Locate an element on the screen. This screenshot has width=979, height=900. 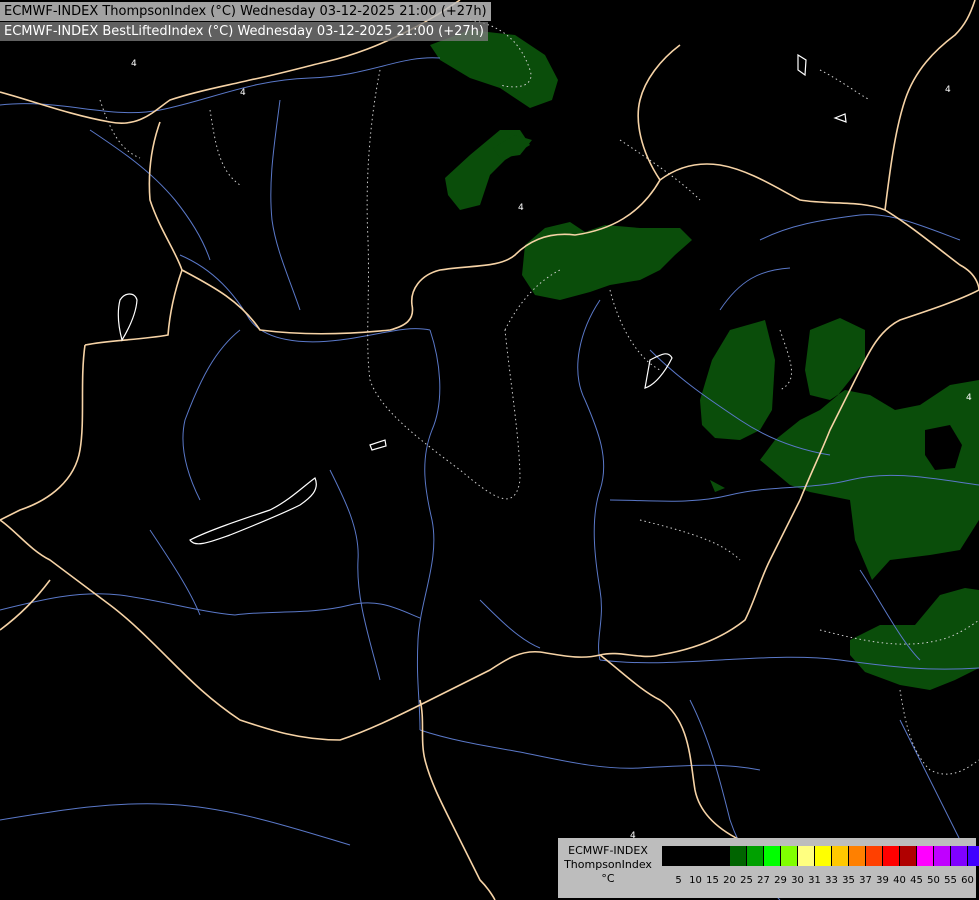
legend-tick: 50 is located at coordinates (933, 880).